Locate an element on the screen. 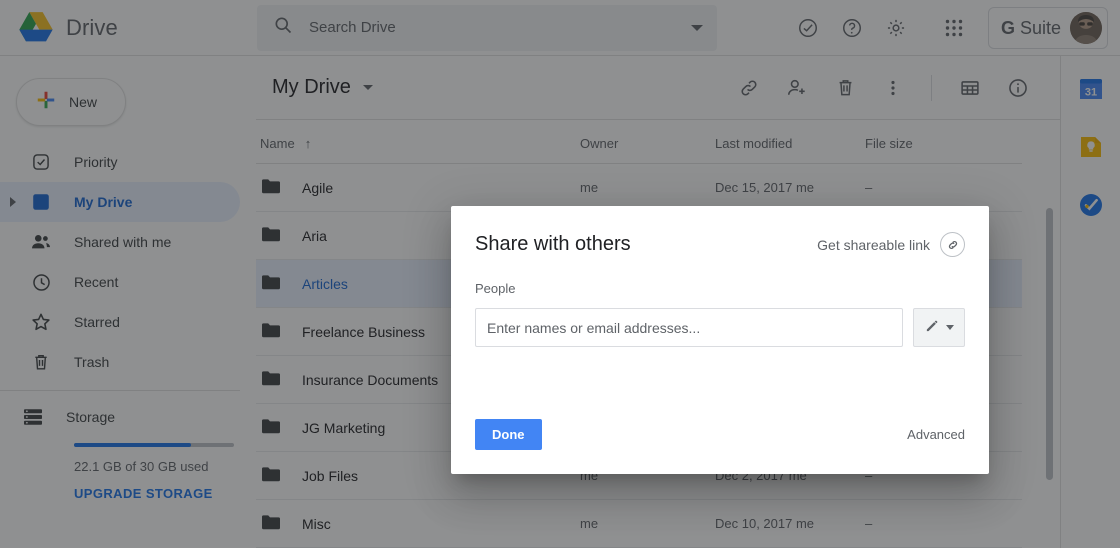 This screenshot has height=548, width=1120. permission-dropdown-button is located at coordinates (939, 327).